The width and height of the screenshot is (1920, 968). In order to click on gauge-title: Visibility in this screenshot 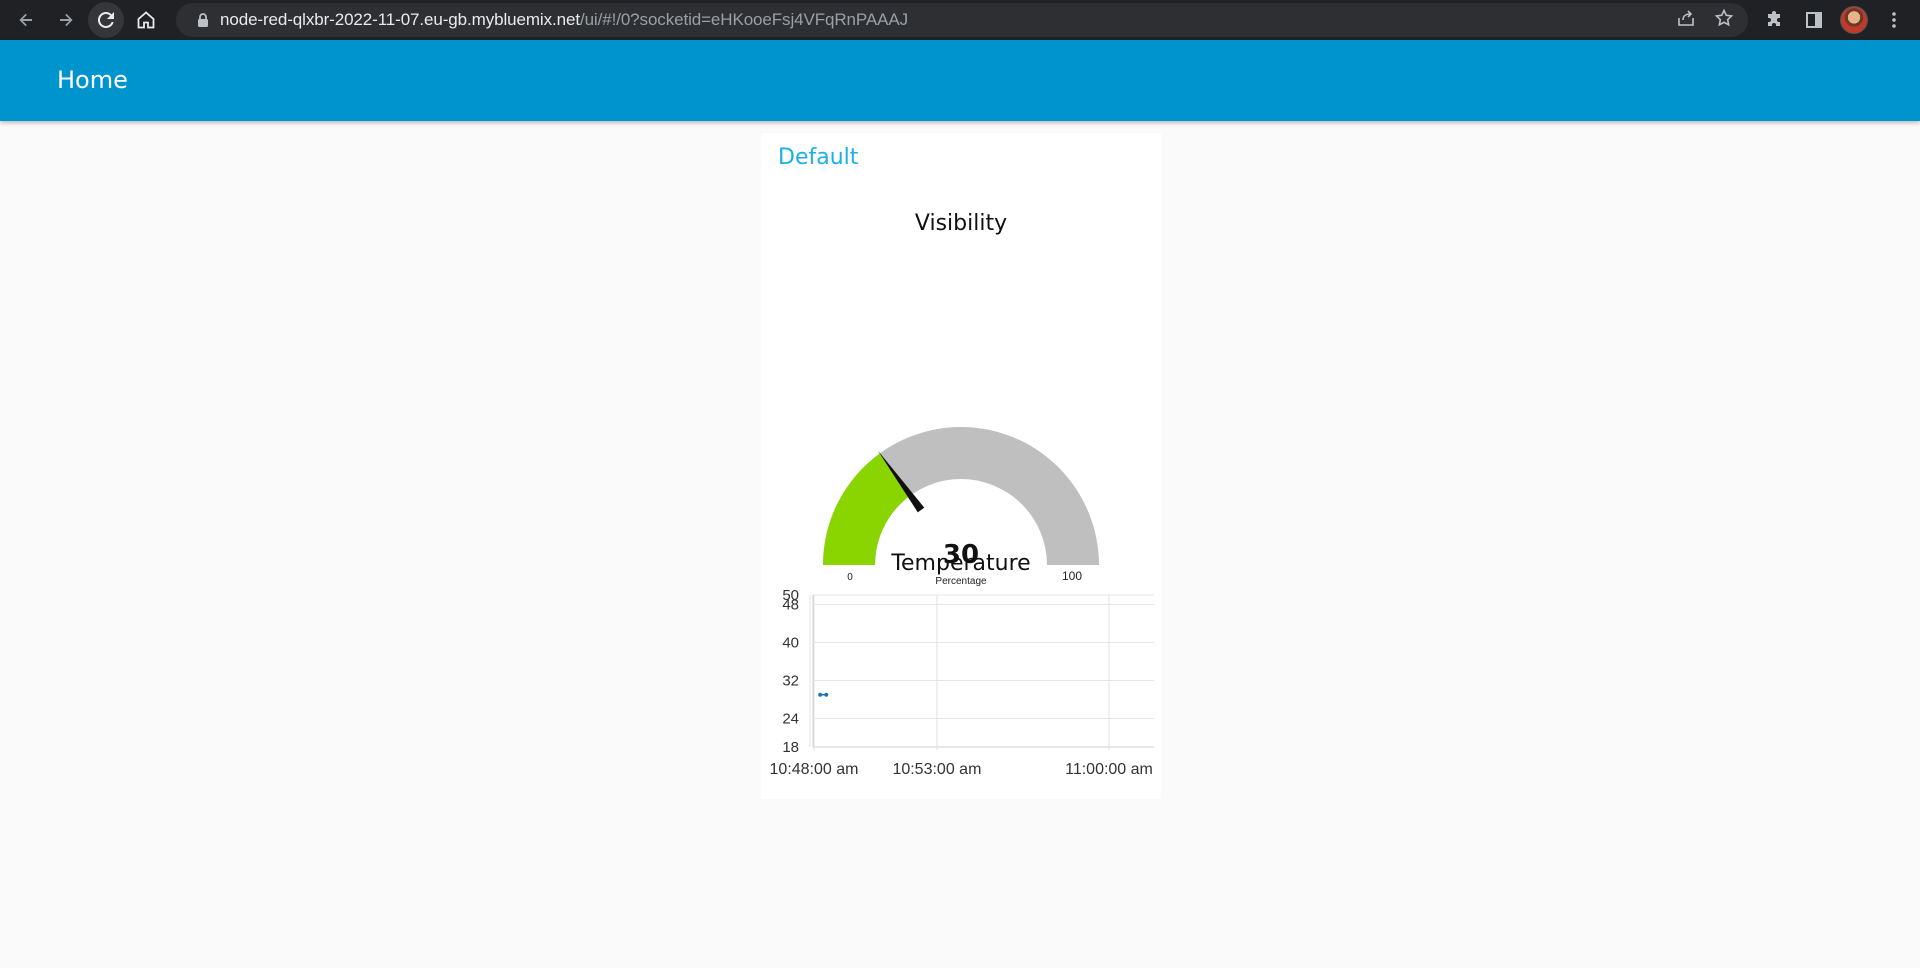, I will do `click(961, 223)`.